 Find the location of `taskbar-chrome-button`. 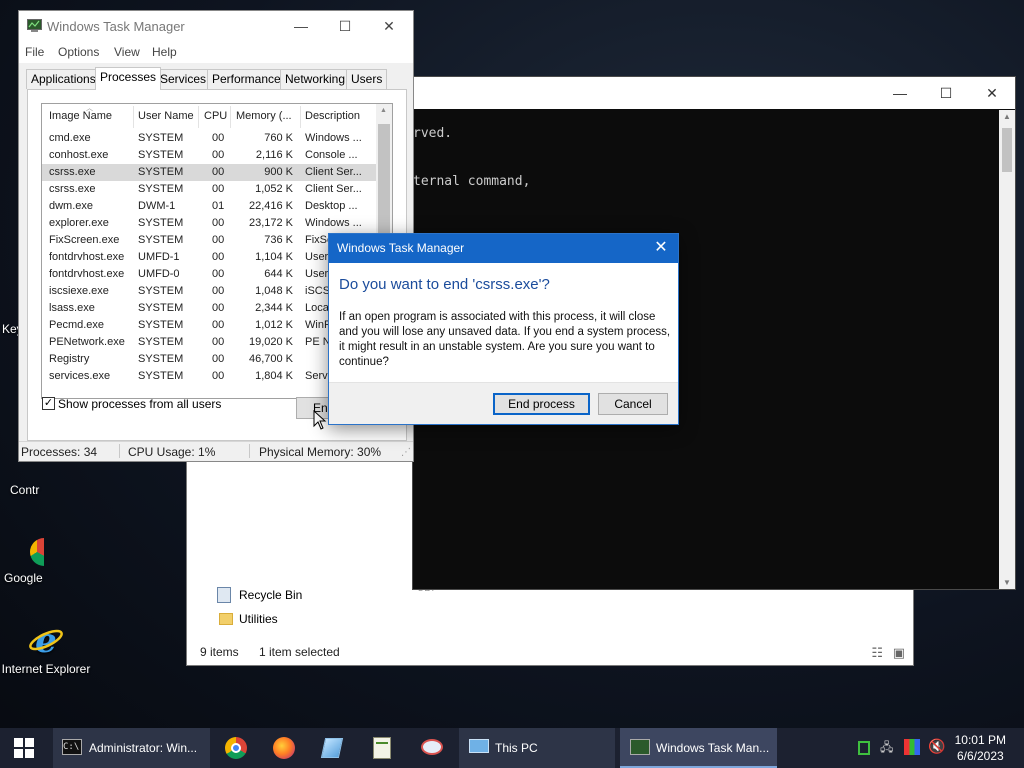

taskbar-chrome-button is located at coordinates (236, 748).